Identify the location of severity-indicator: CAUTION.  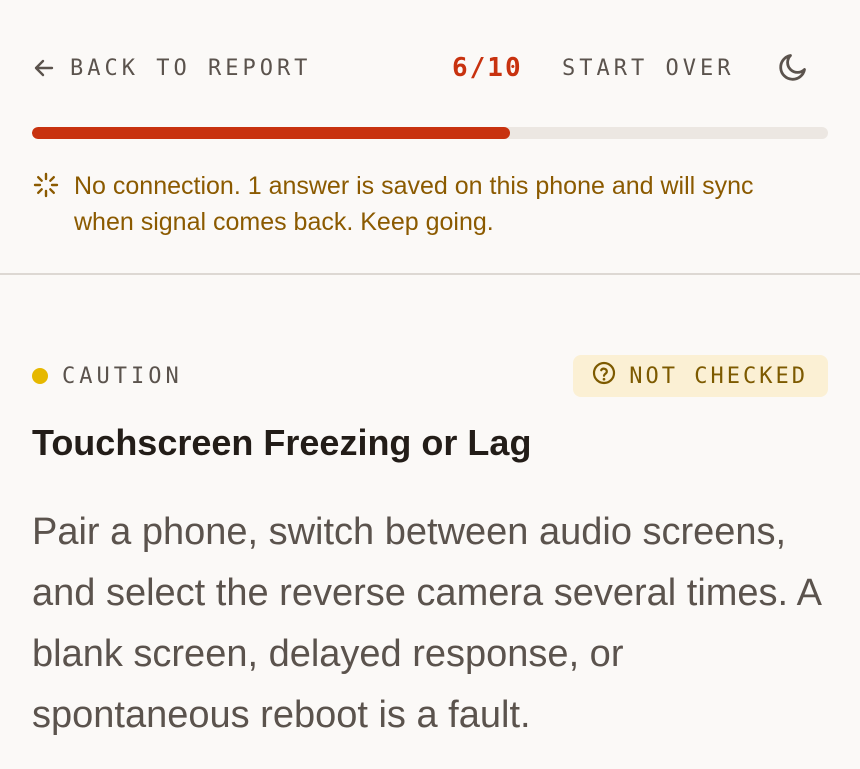
(107, 376).